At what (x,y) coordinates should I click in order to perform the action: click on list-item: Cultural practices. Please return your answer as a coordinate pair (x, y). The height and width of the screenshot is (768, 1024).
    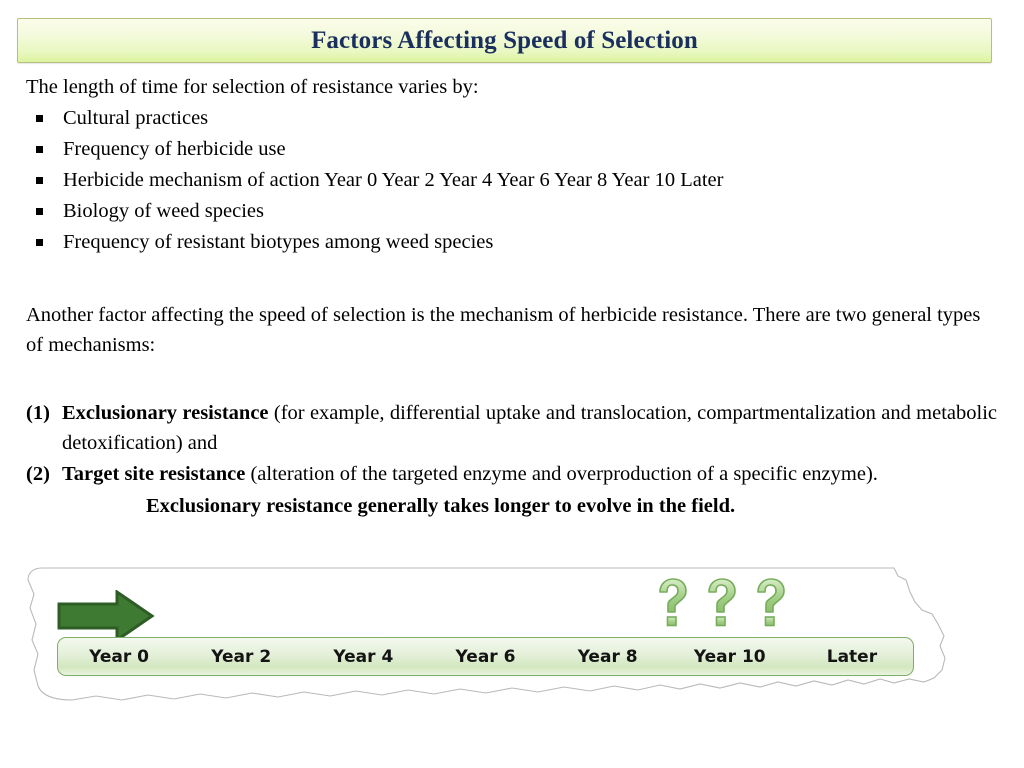
    Looking at the image, I should click on (512, 118).